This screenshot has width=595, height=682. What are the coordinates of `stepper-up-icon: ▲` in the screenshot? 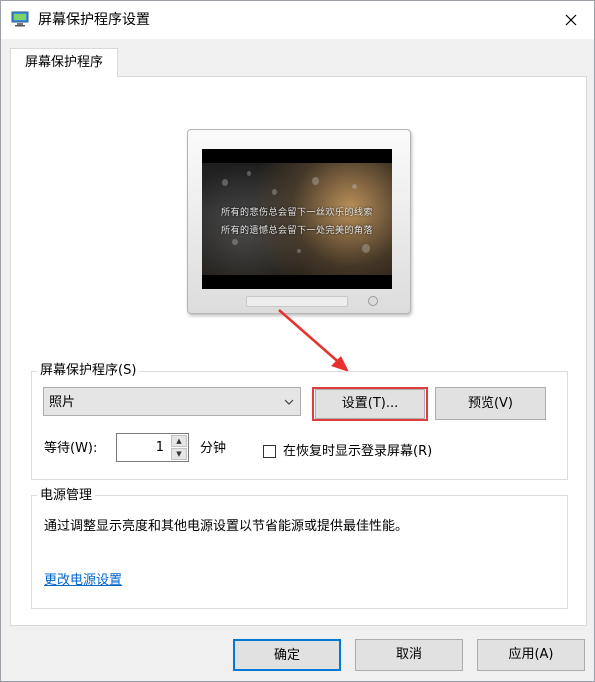 It's located at (179, 441).